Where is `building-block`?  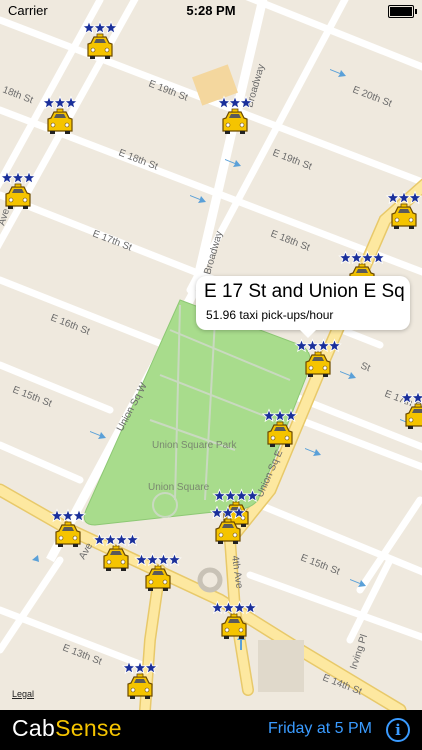 building-block is located at coordinates (281, 666).